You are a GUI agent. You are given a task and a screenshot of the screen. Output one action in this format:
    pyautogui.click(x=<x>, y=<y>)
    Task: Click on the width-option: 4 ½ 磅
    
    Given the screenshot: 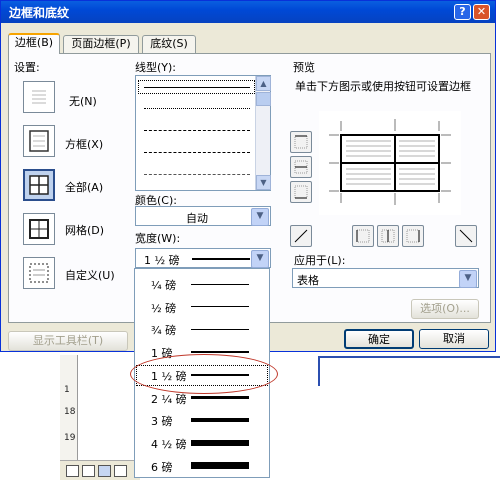 What is the action you would take?
    pyautogui.click(x=202, y=443)
    